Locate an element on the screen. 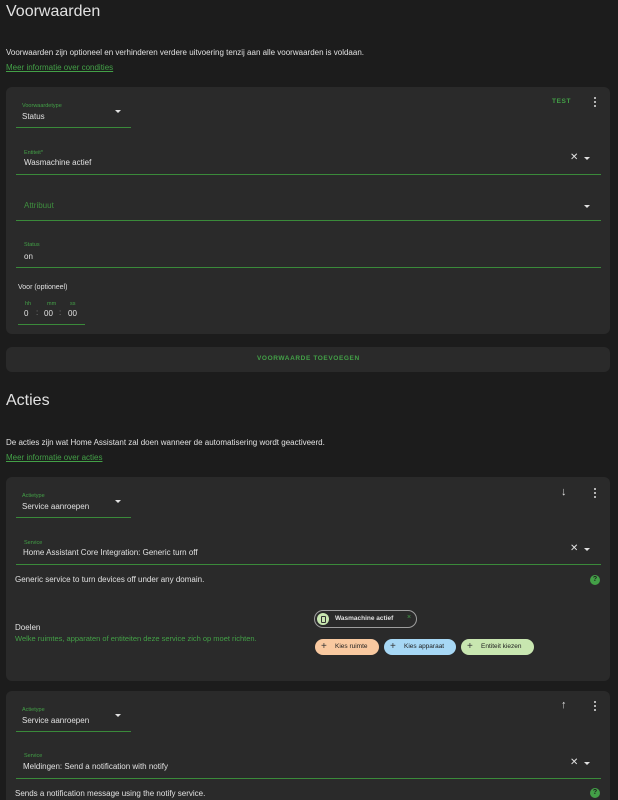  duration-seconds-label: ss is located at coordinates (73, 304).